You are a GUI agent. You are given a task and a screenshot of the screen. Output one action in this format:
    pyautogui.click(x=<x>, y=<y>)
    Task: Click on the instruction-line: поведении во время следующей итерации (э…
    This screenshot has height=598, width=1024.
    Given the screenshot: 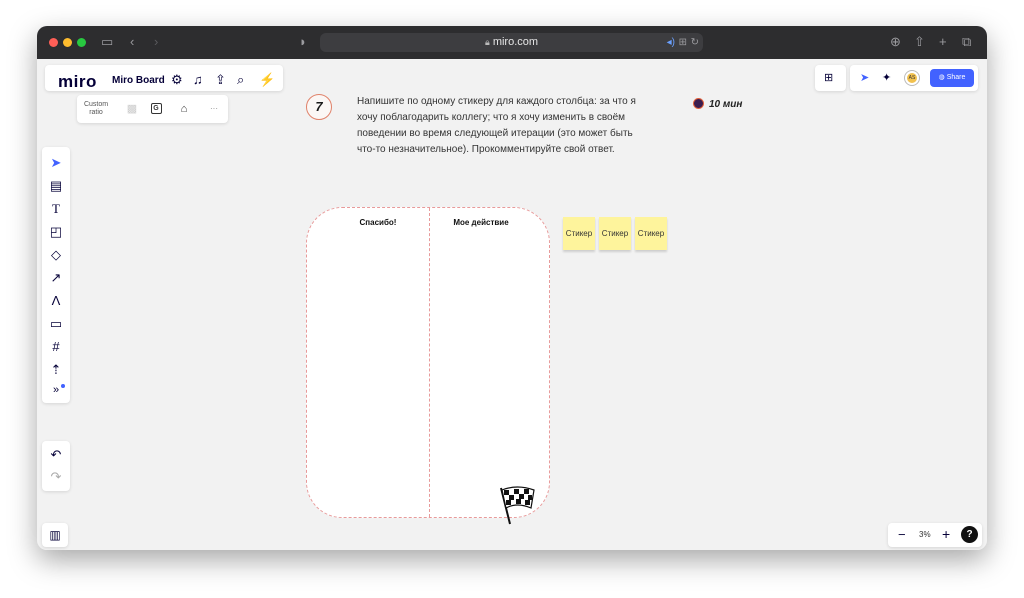 What is the action you would take?
    pyautogui.click(x=495, y=133)
    